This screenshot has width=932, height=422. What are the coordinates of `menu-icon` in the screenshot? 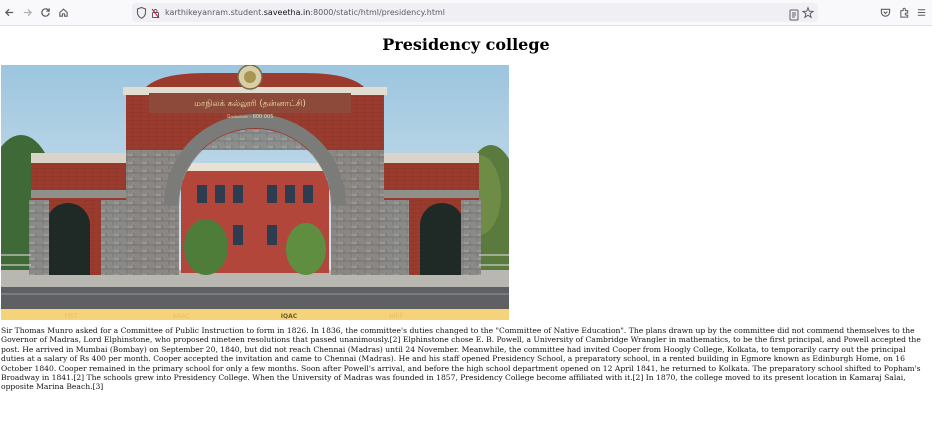 It's located at (921, 12).